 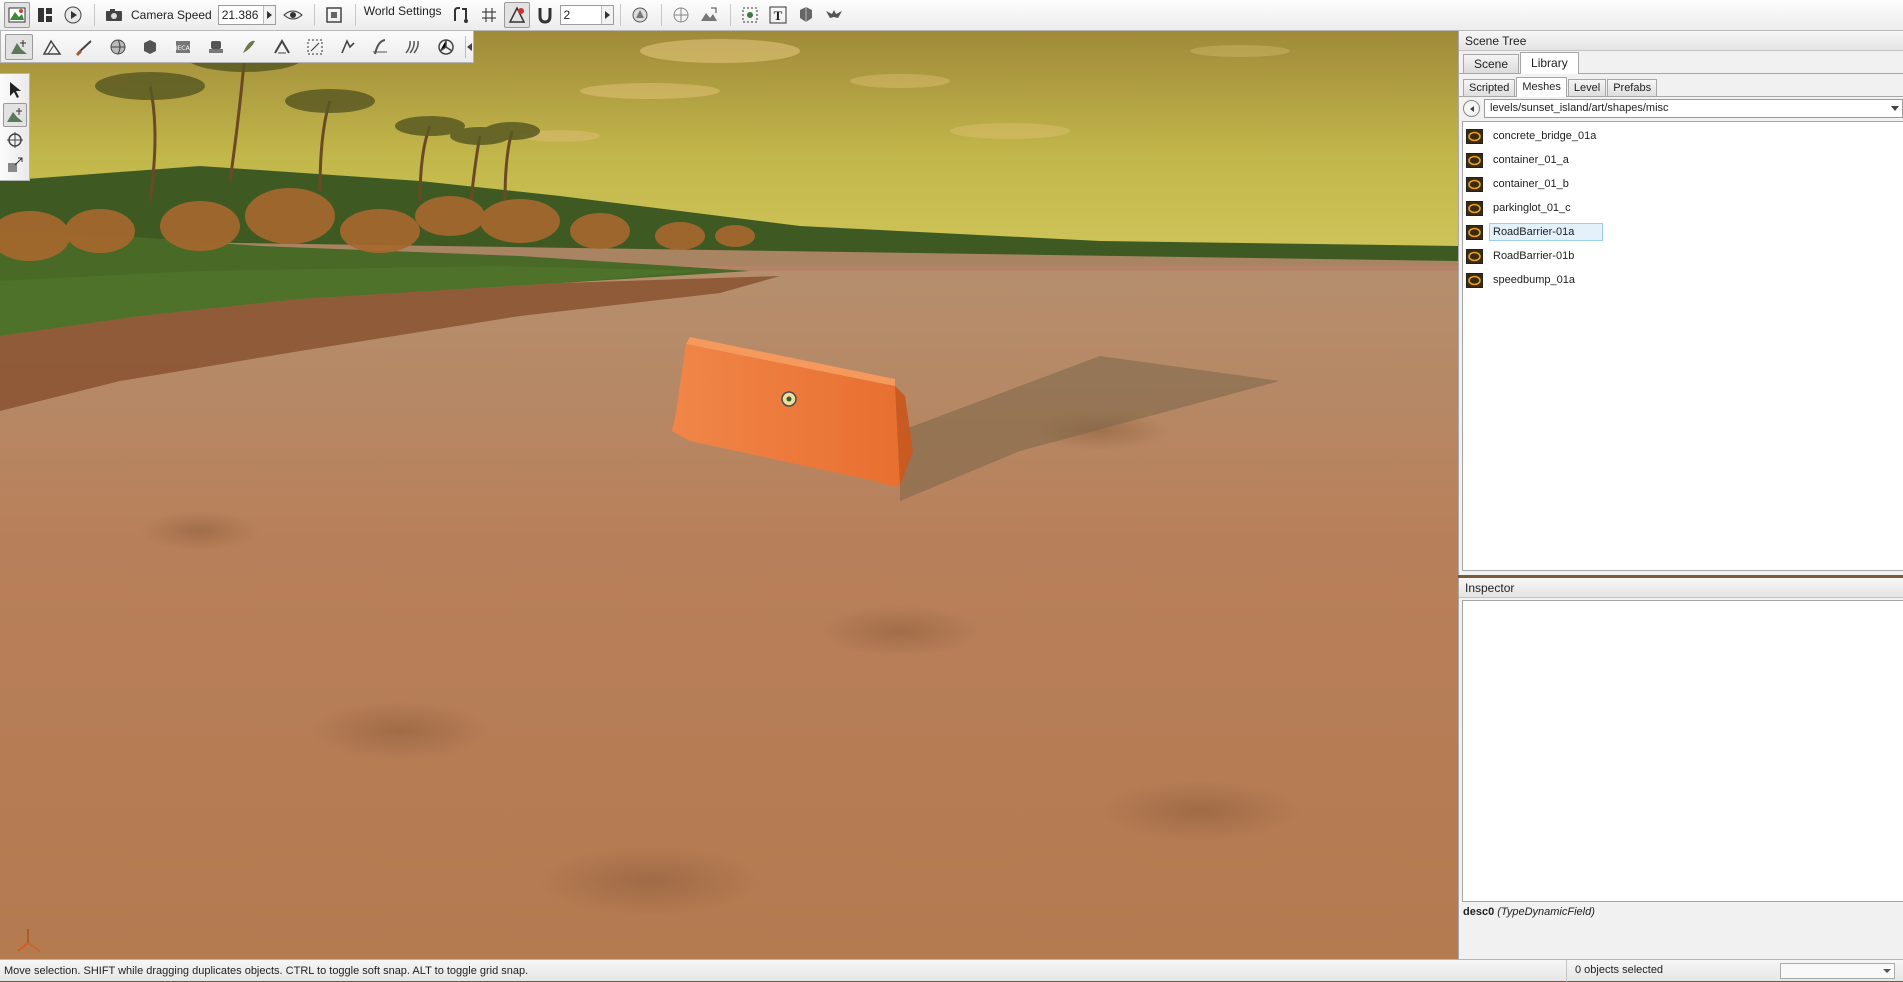 I want to click on lighting-icon, so click(x=806, y=15).